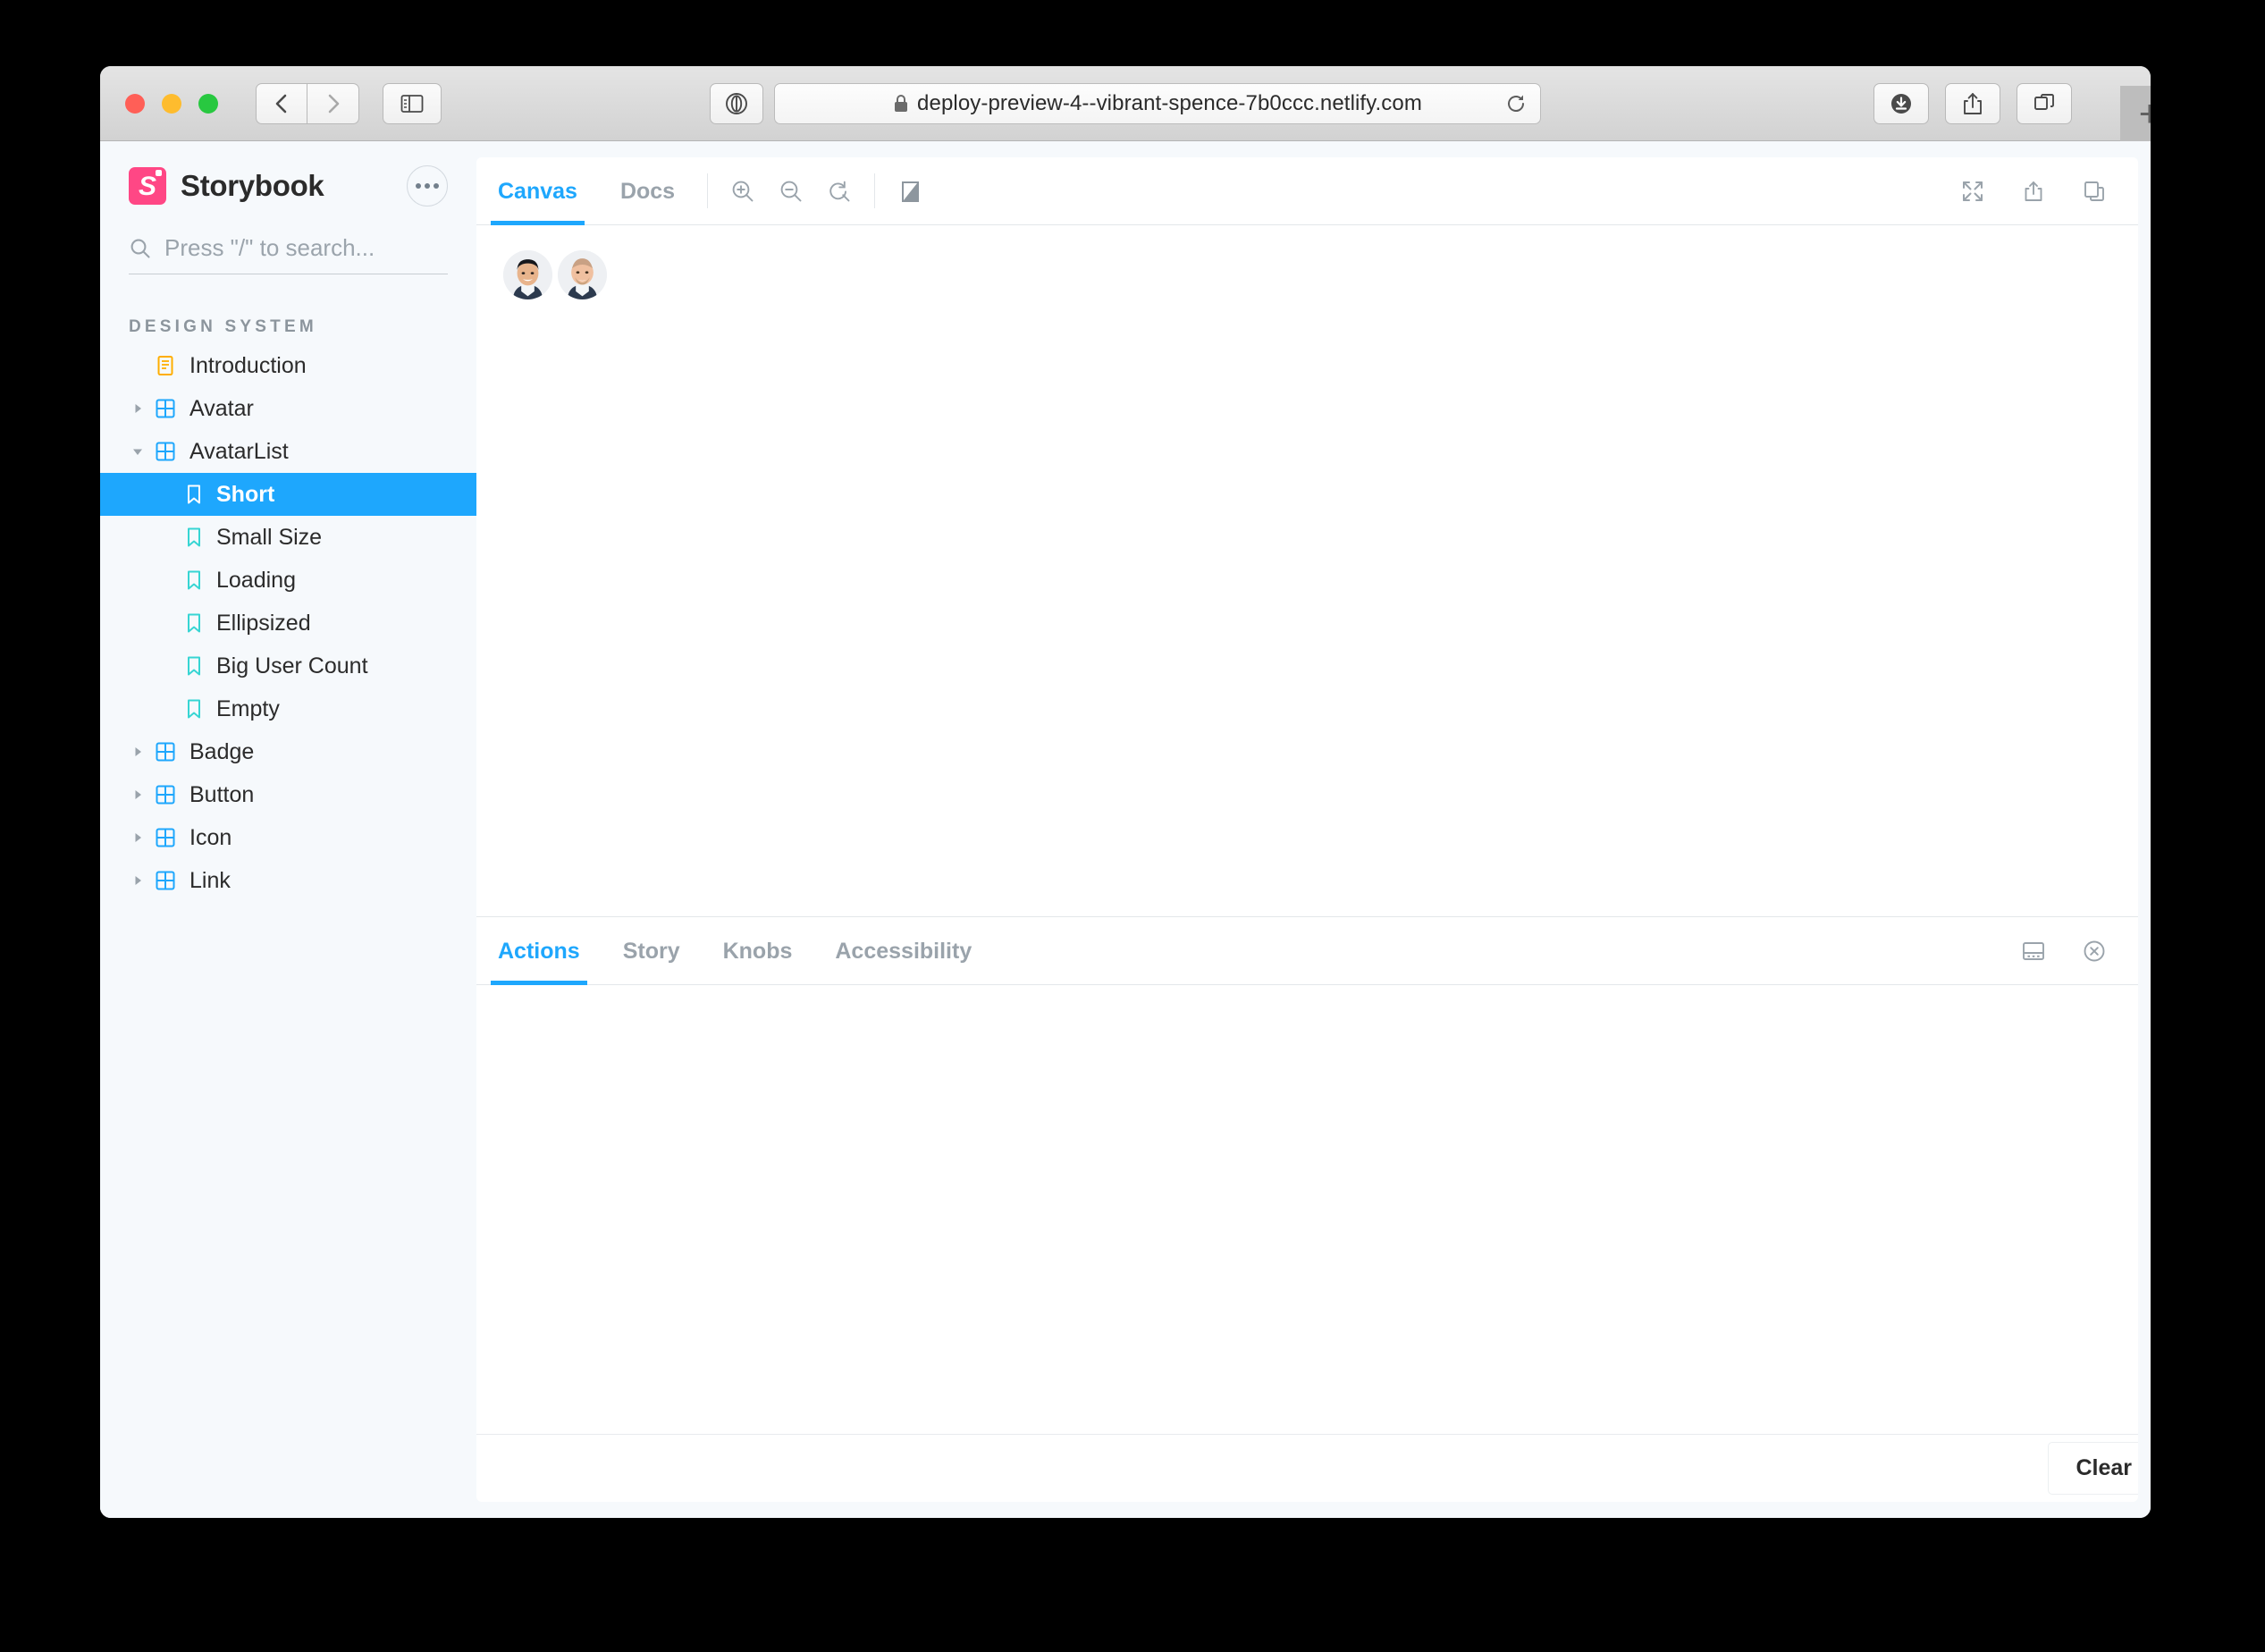 This screenshot has height=1652, width=2265. Describe the element at coordinates (288, 174) in the screenshot. I see `sidebar-brand: S Storybook` at that location.